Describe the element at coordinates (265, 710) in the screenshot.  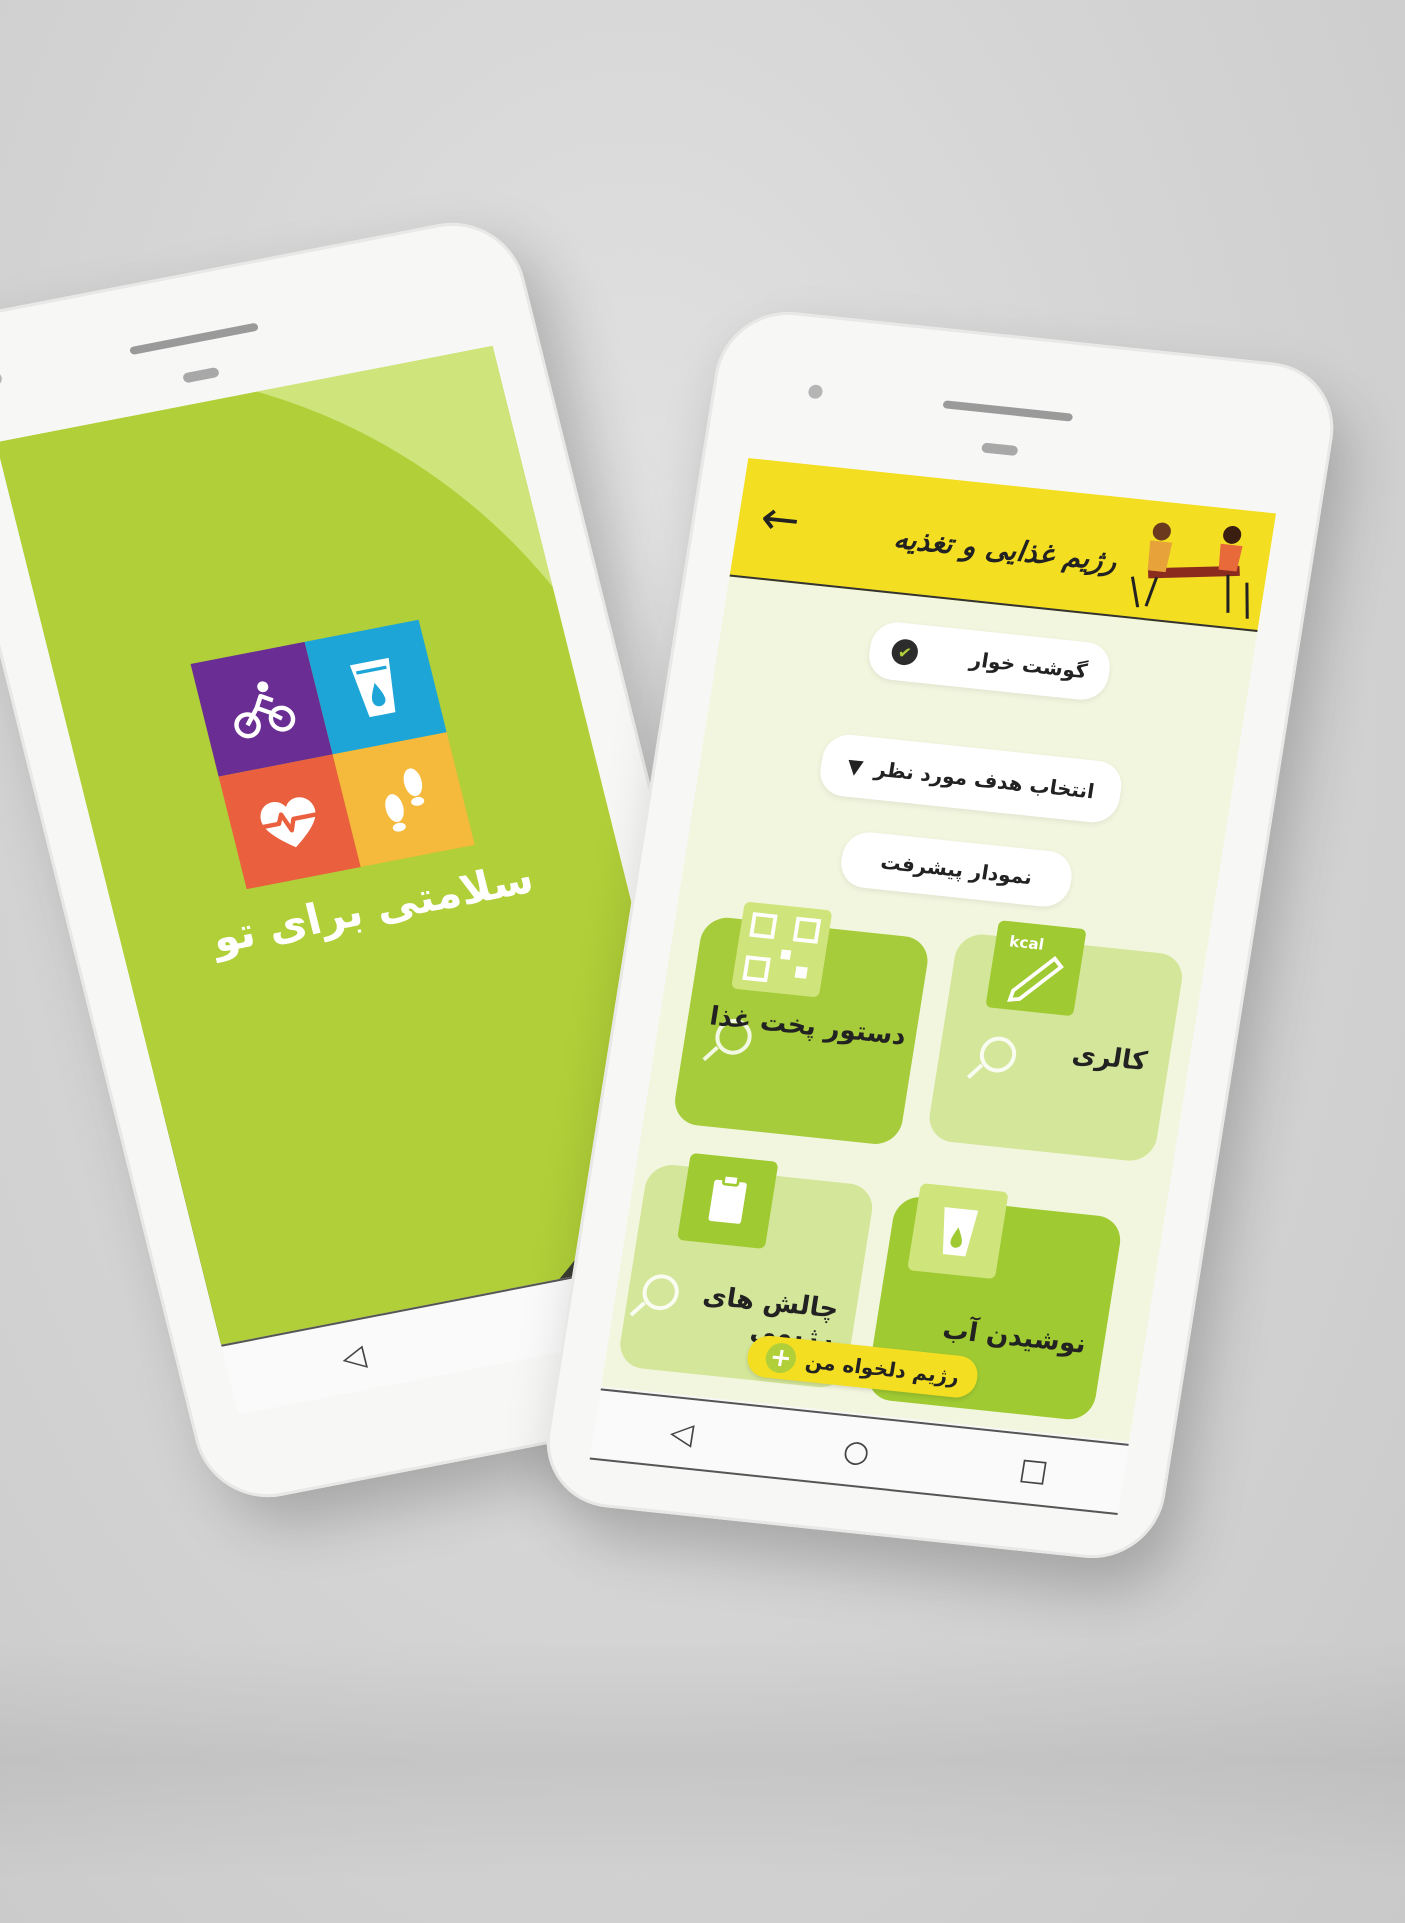
I see `cycling-icon` at that location.